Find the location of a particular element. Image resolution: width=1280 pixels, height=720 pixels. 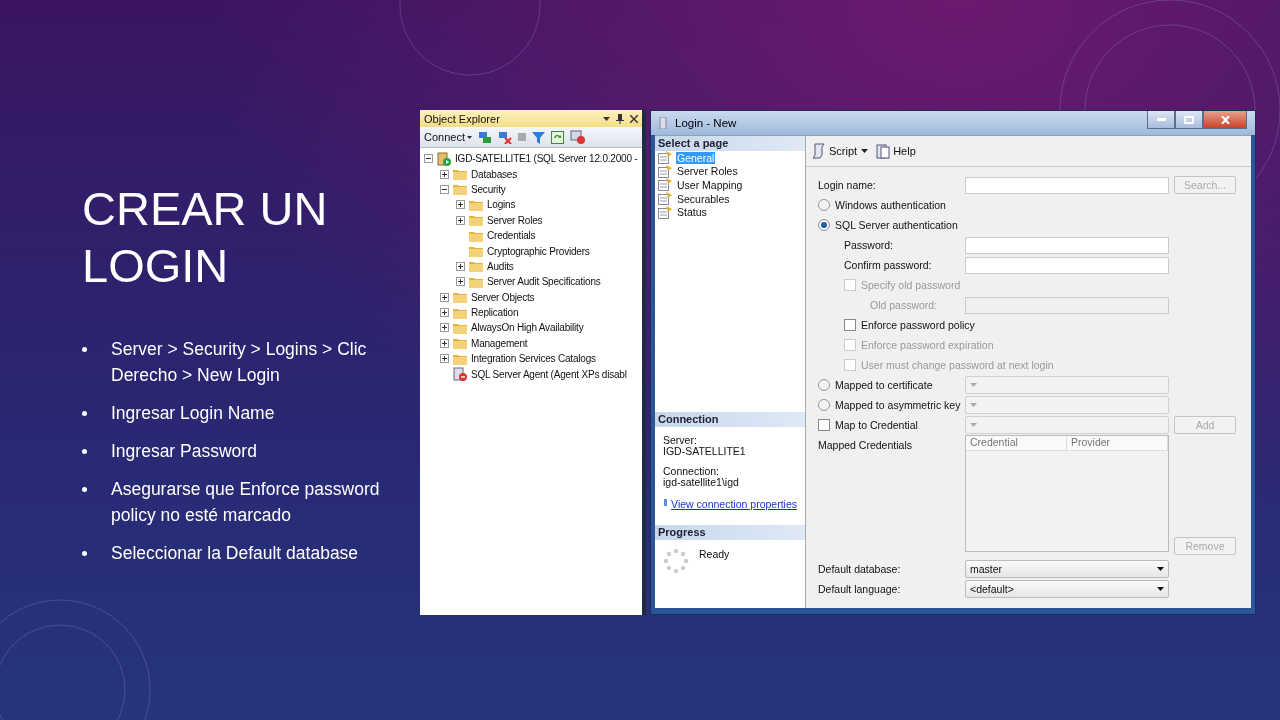

tree-item: Credentials is located at coordinates (511, 236).